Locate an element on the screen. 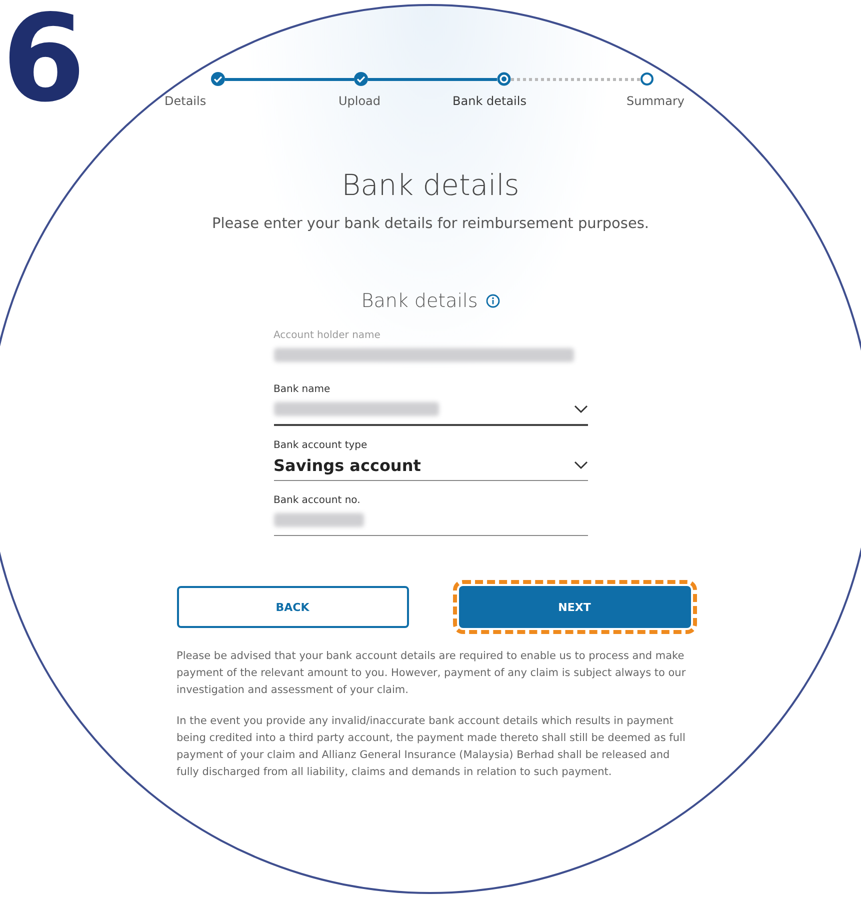 The height and width of the screenshot is (904, 861). section-title: Bank details is located at coordinates (419, 301).